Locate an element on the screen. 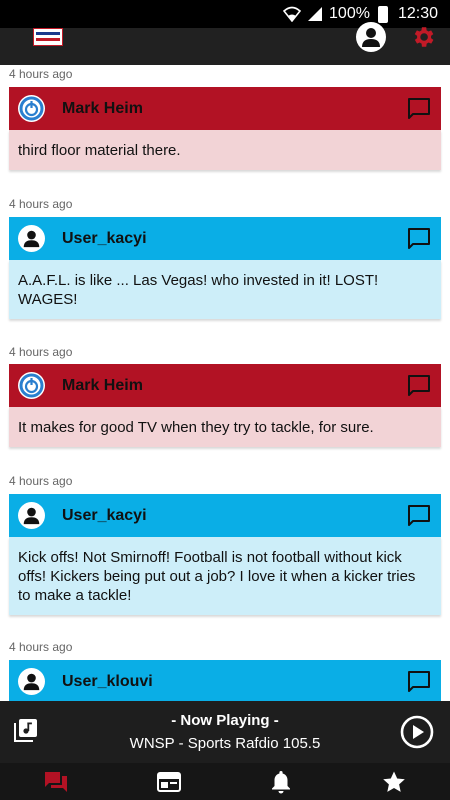 This screenshot has height=800, width=450. station-logo is located at coordinates (48, 37).